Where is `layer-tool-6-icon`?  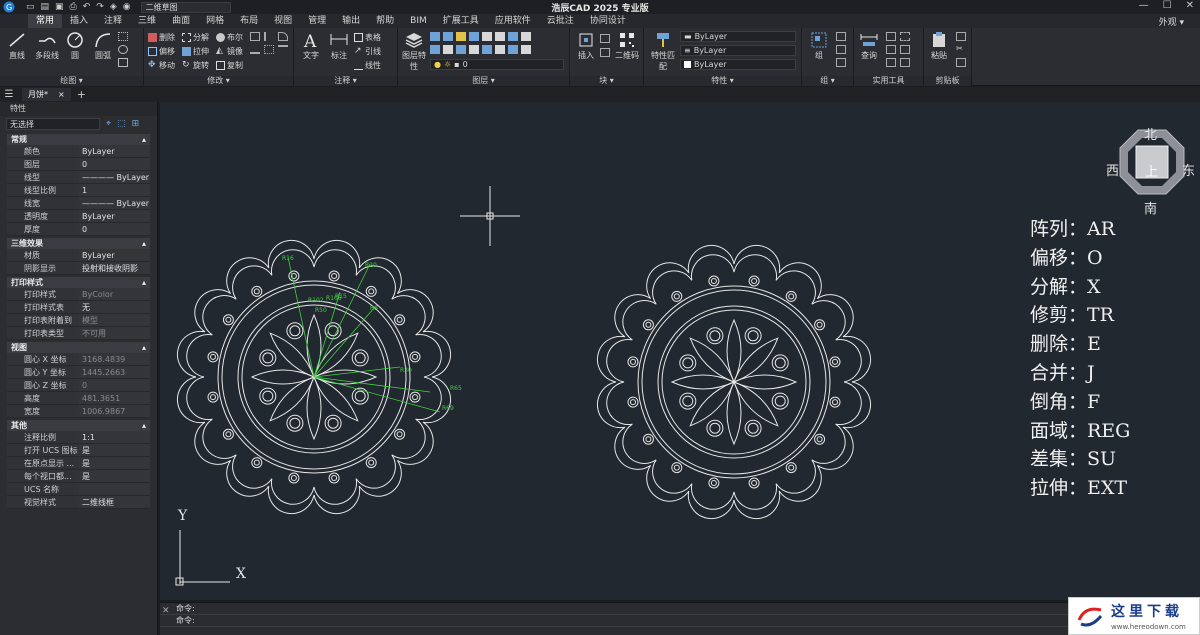 layer-tool-6-icon is located at coordinates (500, 36).